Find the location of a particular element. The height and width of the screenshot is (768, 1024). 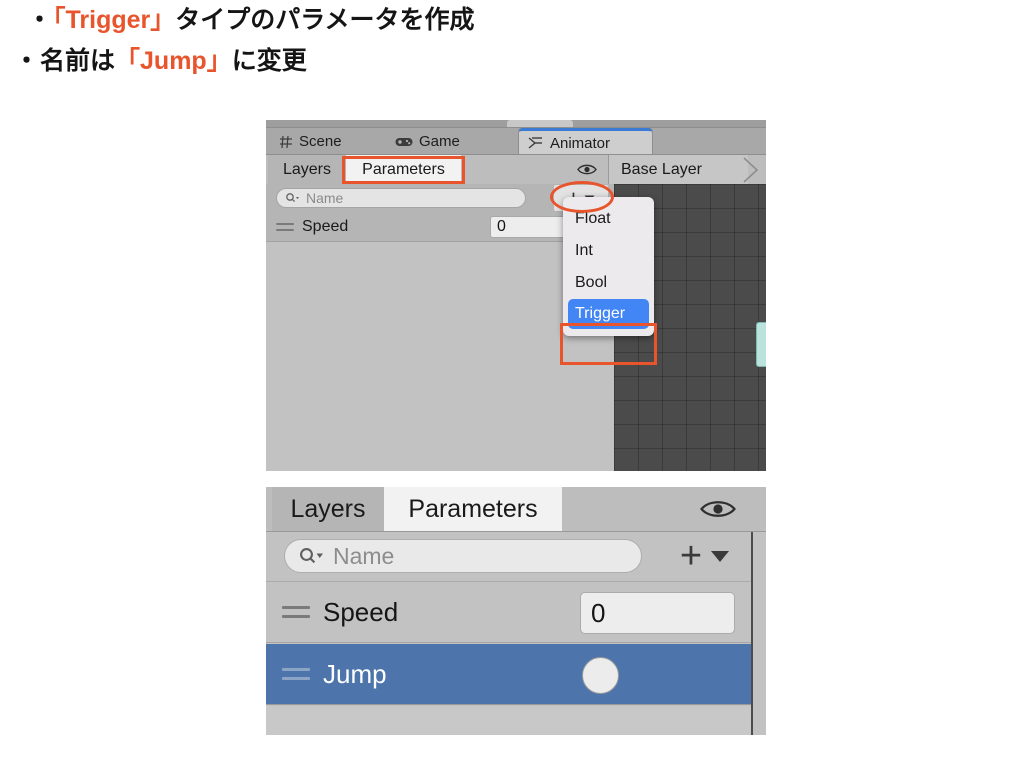

animator-subtab-bar-zoomed: Layers Parameters is located at coordinates (516, 509).